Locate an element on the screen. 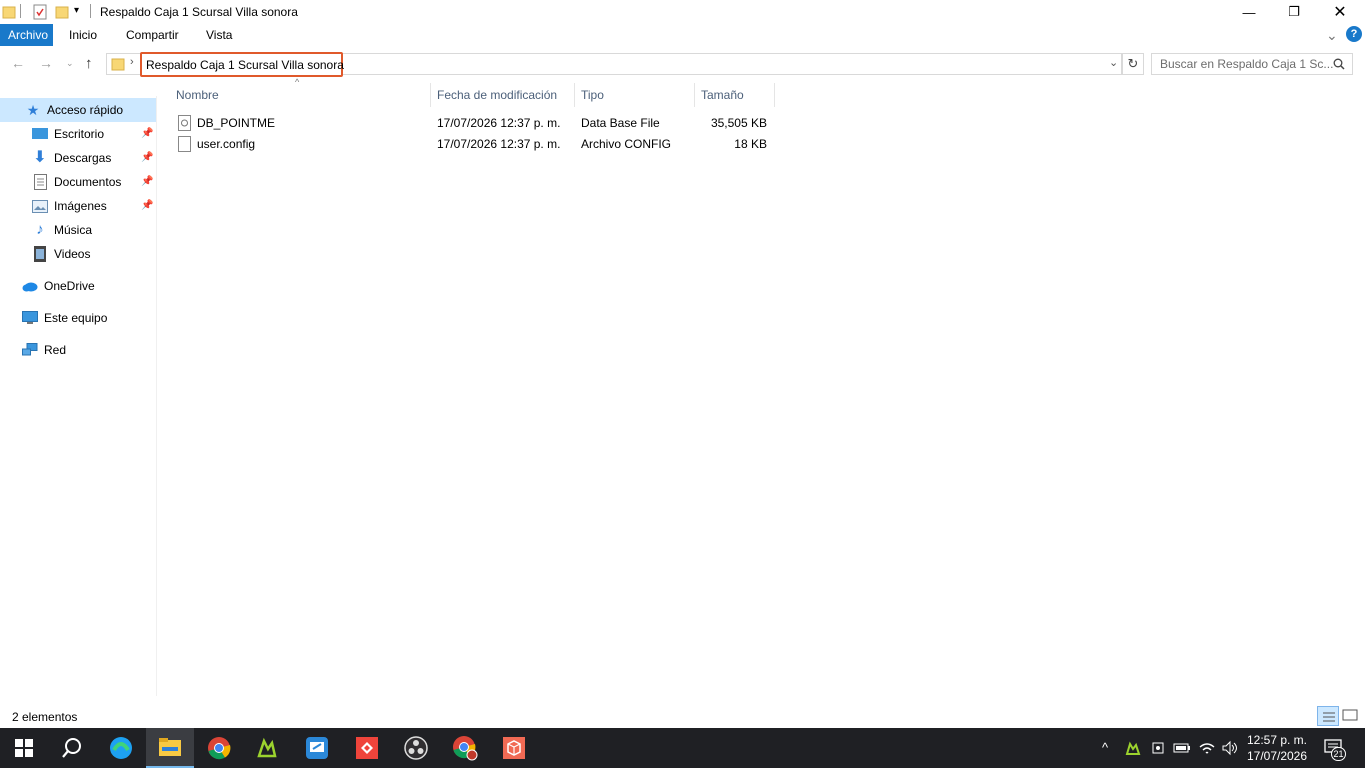 The image size is (1365, 768). desktop-icon is located at coordinates (40, 134).